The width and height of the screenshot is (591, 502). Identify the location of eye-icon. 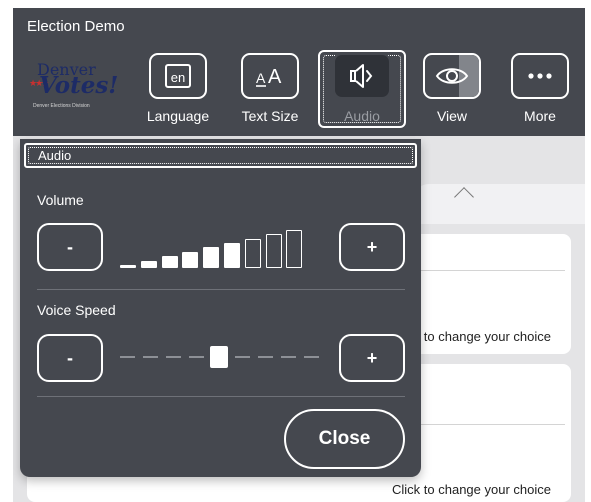
(452, 76).